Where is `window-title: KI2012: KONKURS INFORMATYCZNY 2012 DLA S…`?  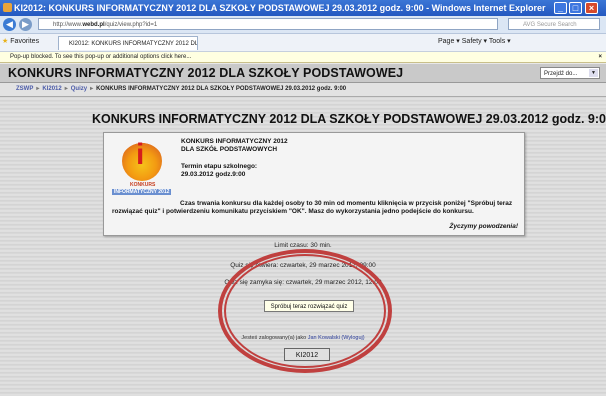 window-title: KI2012: KONKURS INFORMATYCZNY 2012 DLA S… is located at coordinates (280, 8).